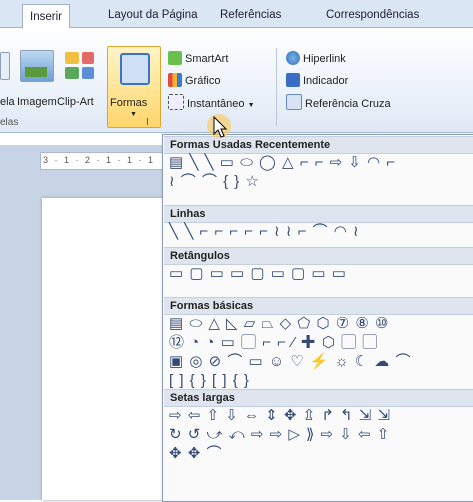 Image resolution: width=473 pixels, height=502 pixels. What do you see at coordinates (46, 16) in the screenshot?
I see `tab-inserir: Inserir` at bounding box center [46, 16].